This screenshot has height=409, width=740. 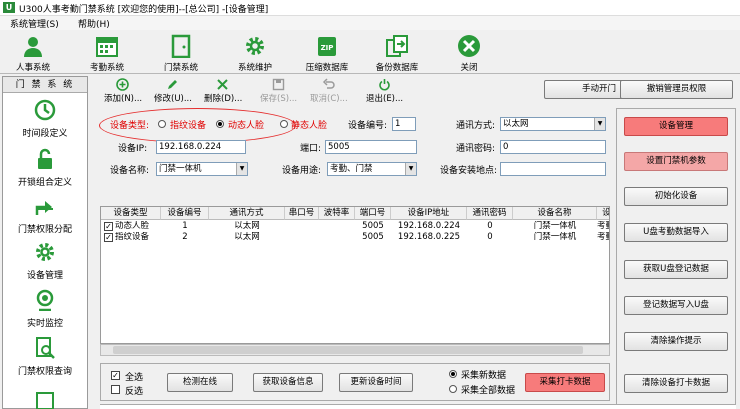 I want to click on close-icon, so click(x=469, y=46).